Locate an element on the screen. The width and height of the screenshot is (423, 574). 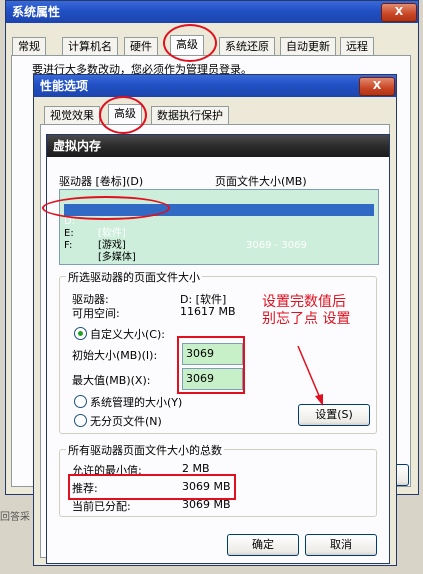
tab-dep: 数据执行保护 is located at coordinates (190, 115).